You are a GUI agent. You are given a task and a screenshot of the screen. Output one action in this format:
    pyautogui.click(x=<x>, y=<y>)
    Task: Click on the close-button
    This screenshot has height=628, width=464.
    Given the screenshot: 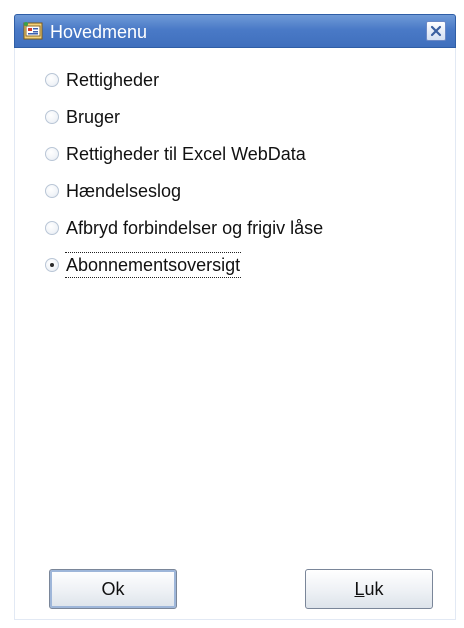 What is the action you would take?
    pyautogui.click(x=436, y=31)
    